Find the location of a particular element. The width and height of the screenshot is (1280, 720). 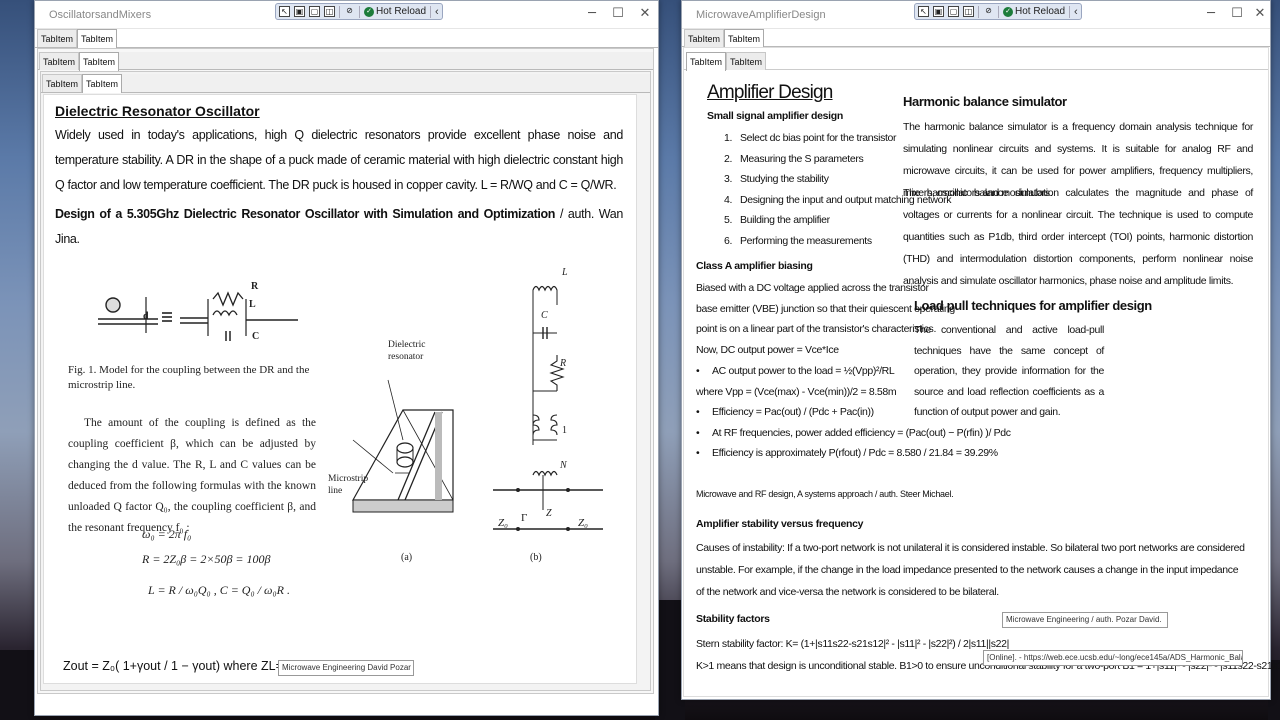

window-title: OscillatorsandMixers is located at coordinates (100, 15).